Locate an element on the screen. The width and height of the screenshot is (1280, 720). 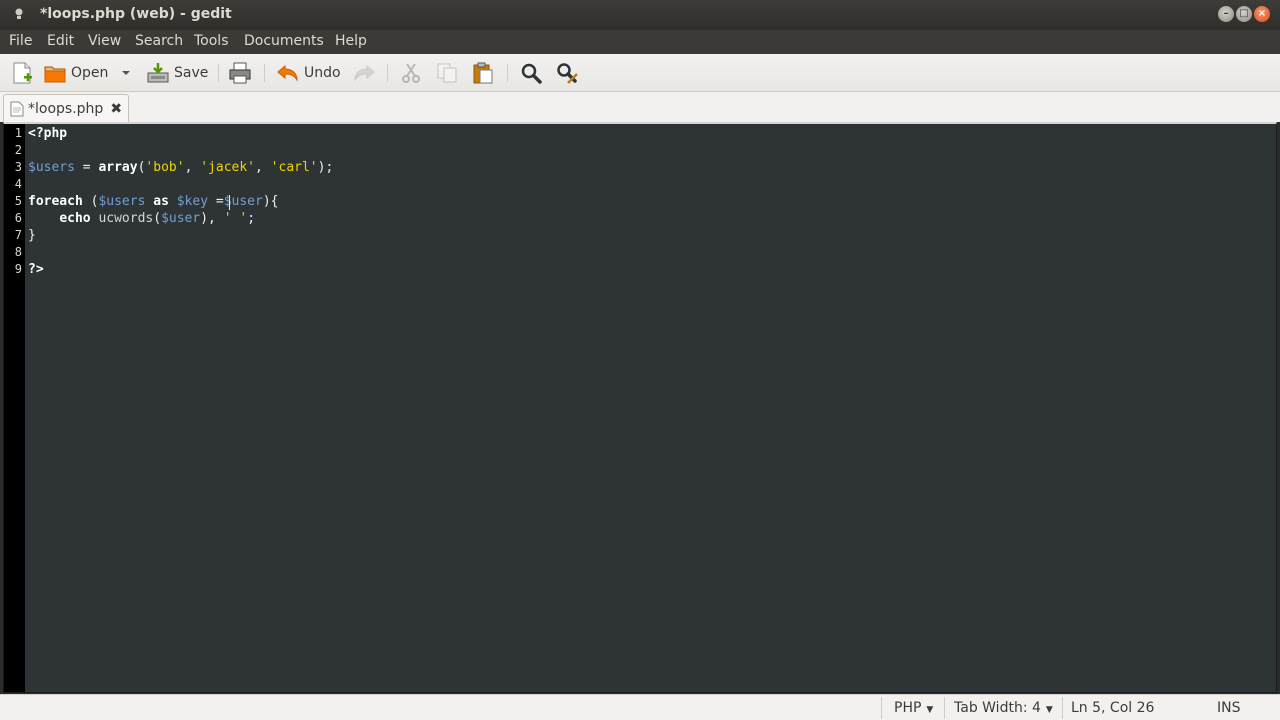
insert-mode: INS is located at coordinates (1229, 708).